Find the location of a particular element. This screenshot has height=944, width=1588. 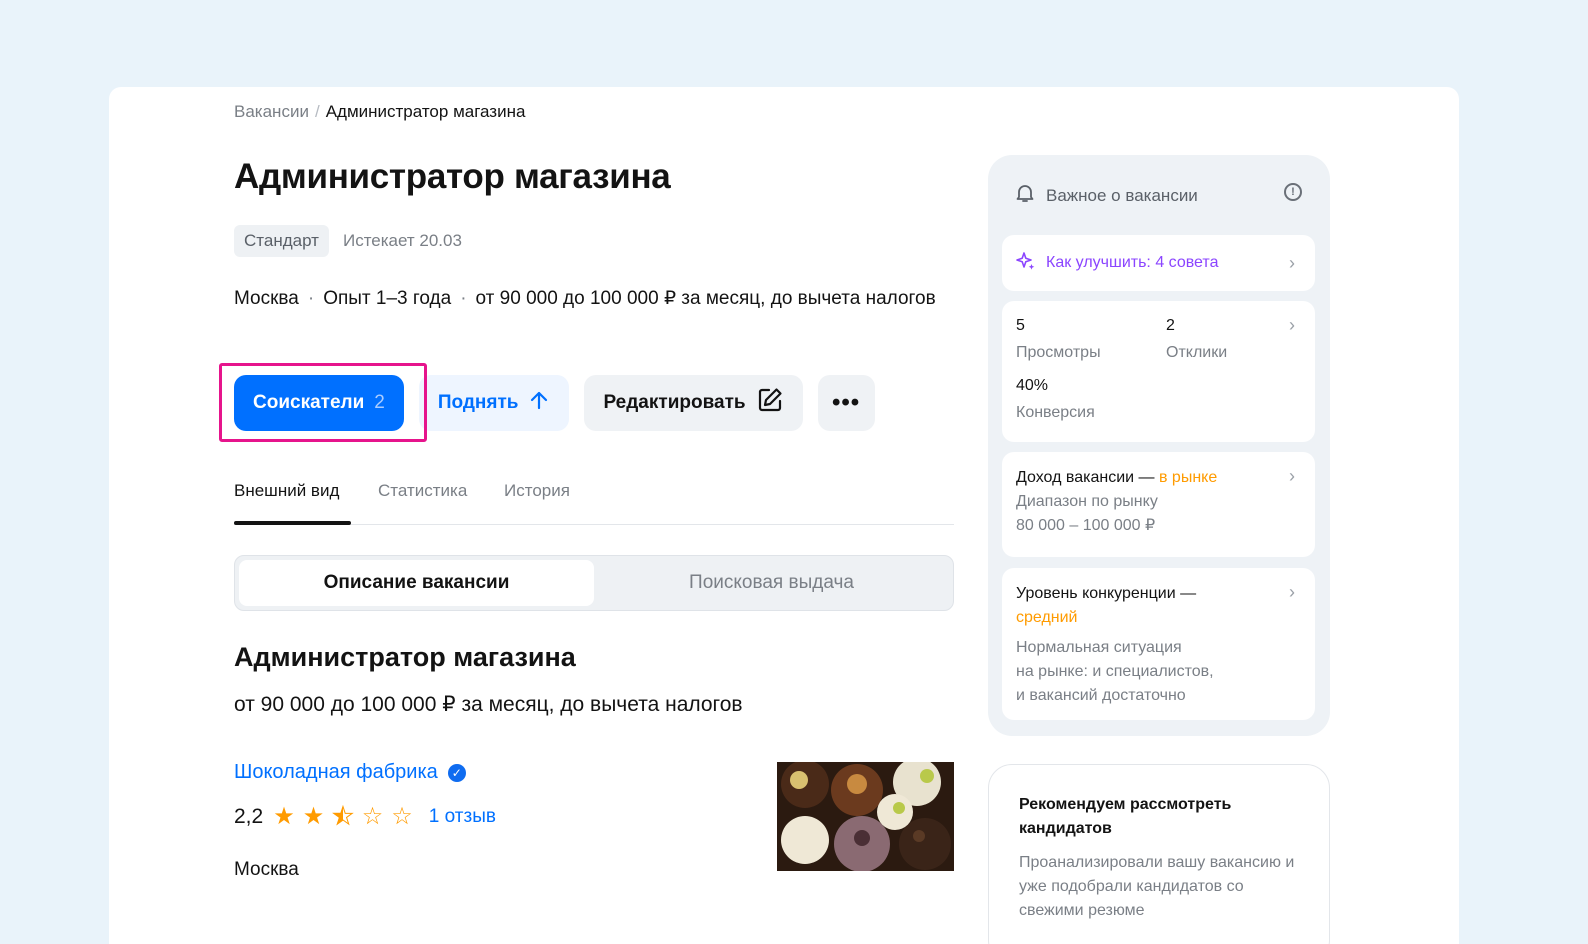

summary-experience: Опыт 1–3 года is located at coordinates (387, 298).